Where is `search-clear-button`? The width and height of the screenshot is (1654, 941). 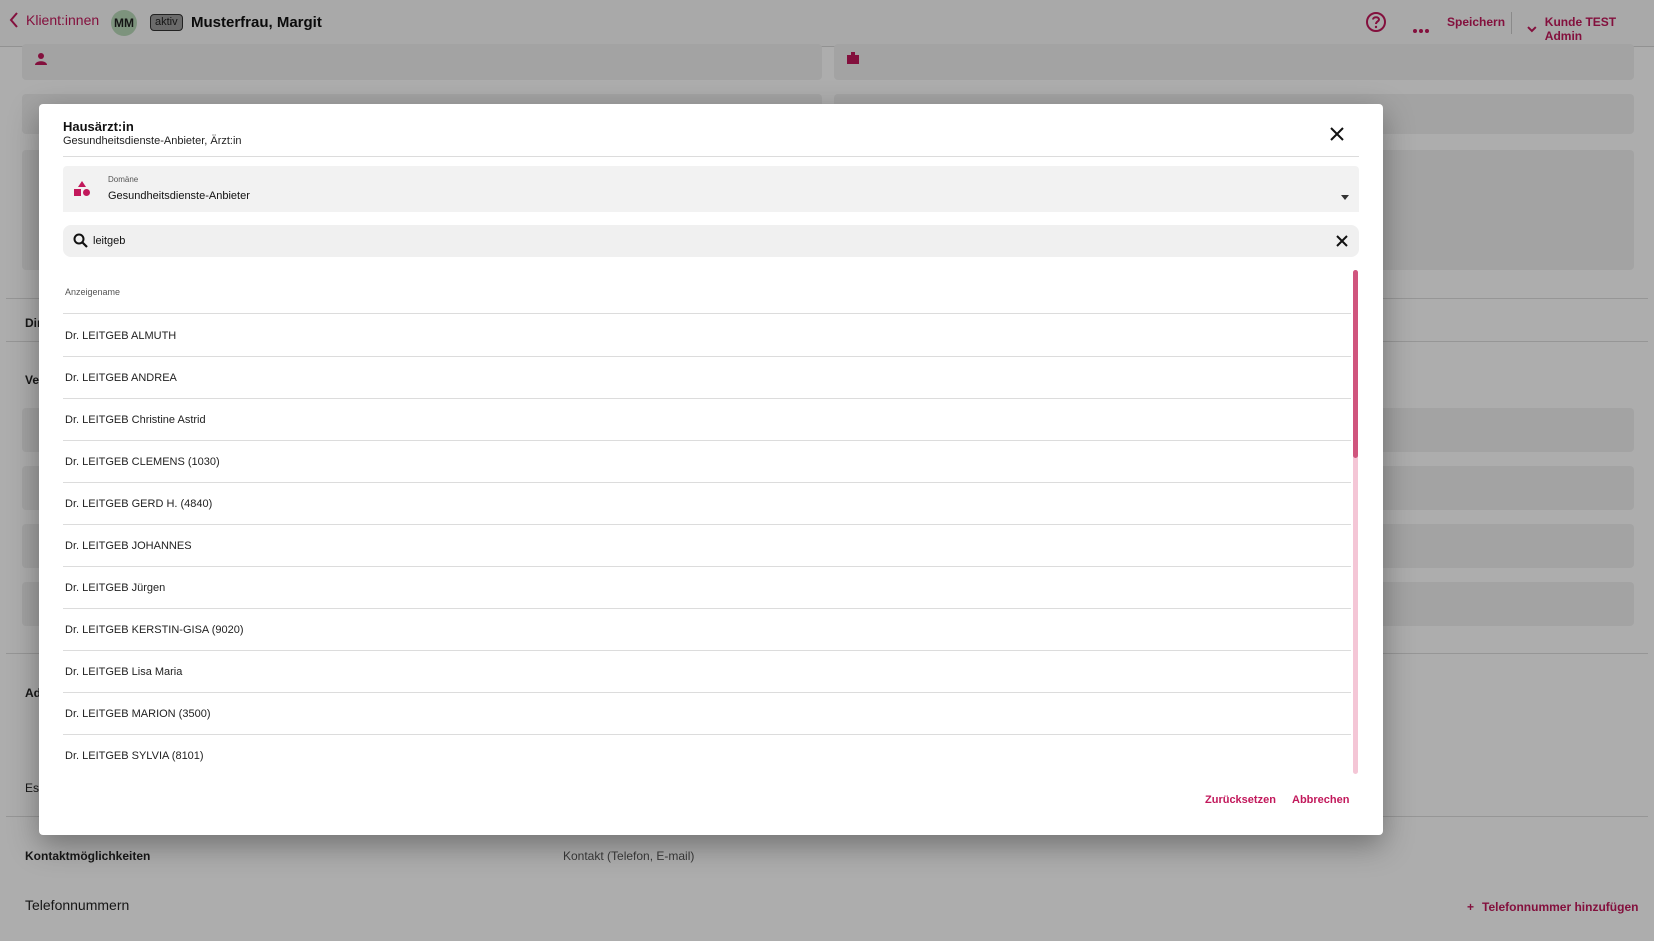 search-clear-button is located at coordinates (1342, 241).